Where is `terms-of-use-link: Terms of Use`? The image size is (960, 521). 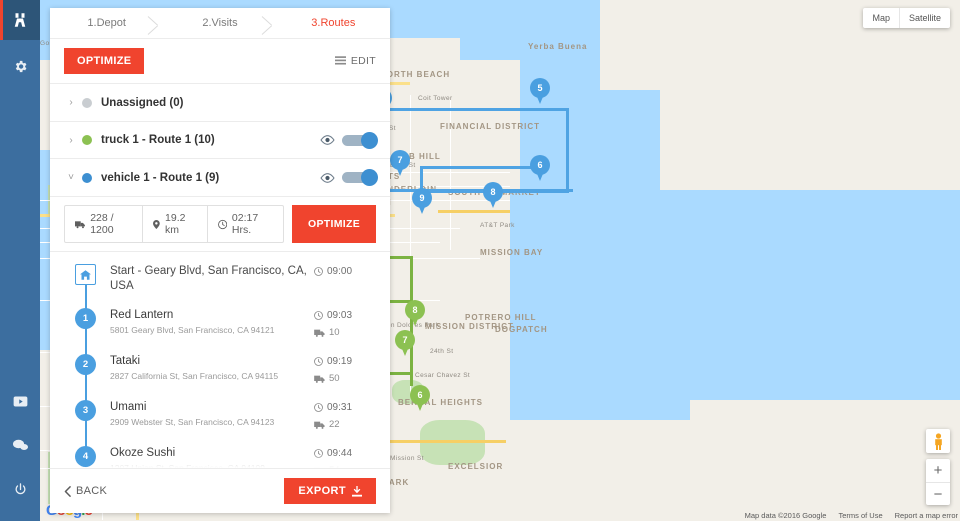
terms-of-use-link: Terms of Use is located at coordinates (860, 515).